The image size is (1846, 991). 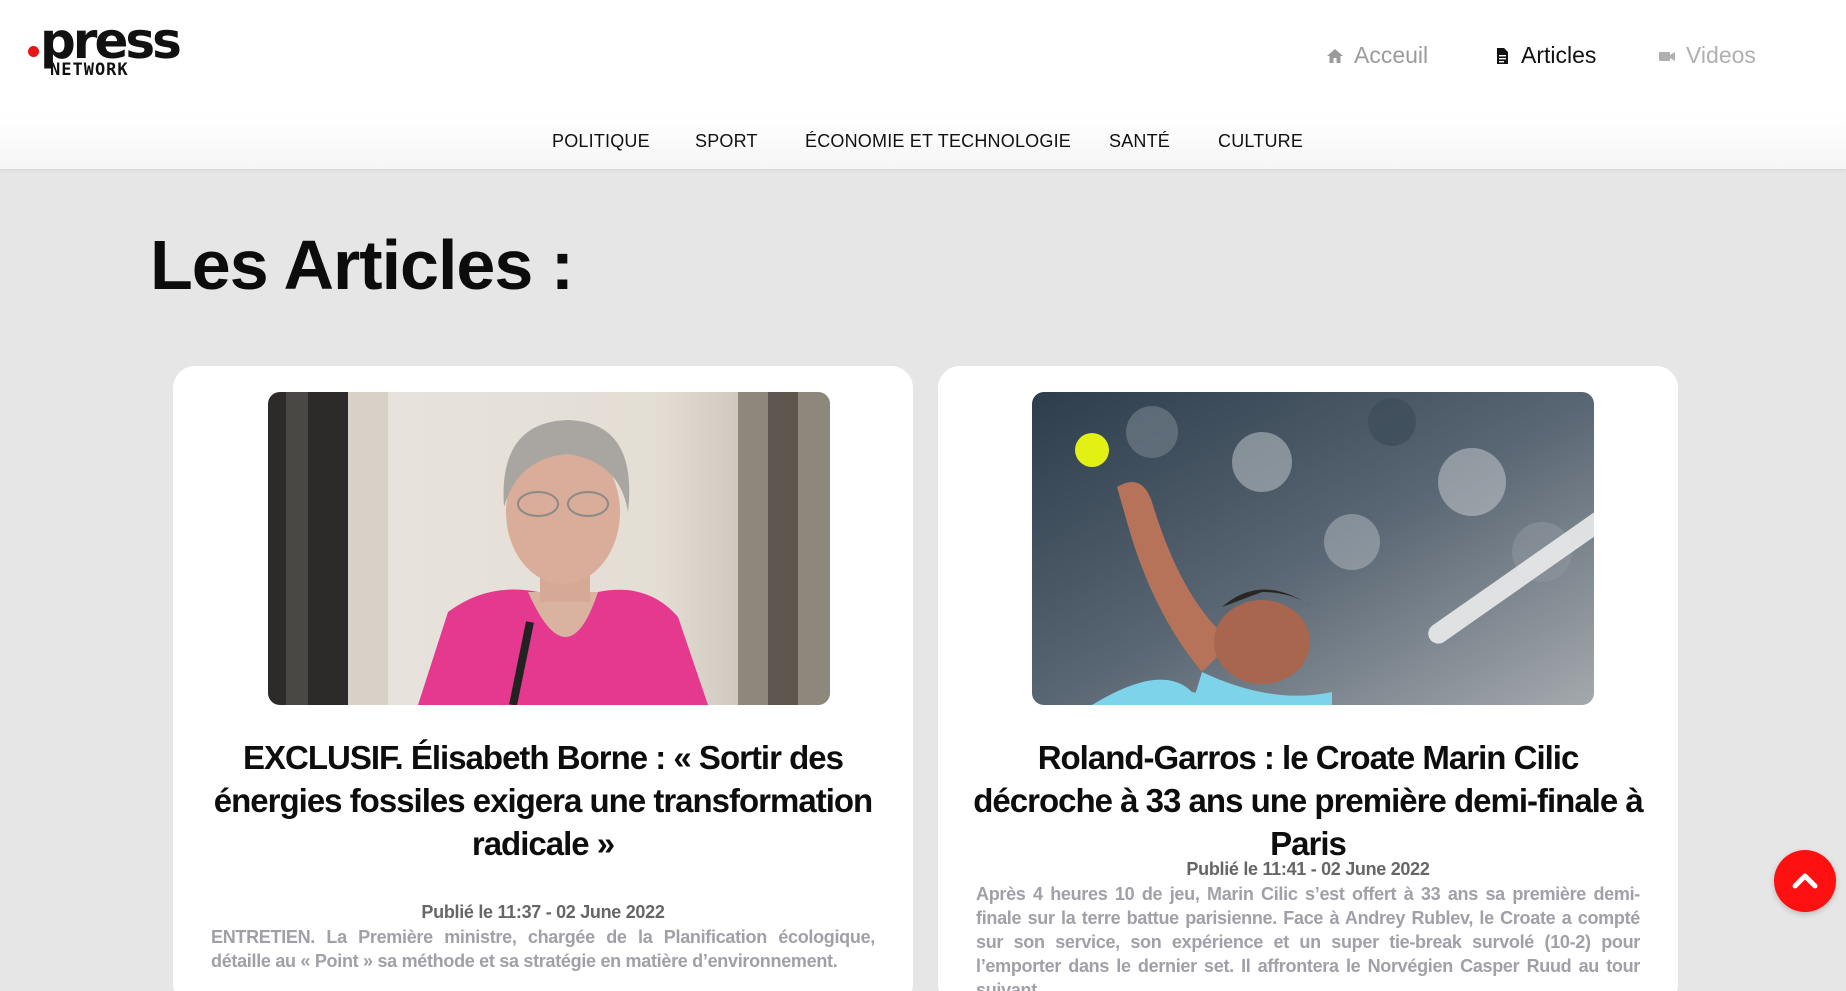 I want to click on document-icon, so click(x=1502, y=55).